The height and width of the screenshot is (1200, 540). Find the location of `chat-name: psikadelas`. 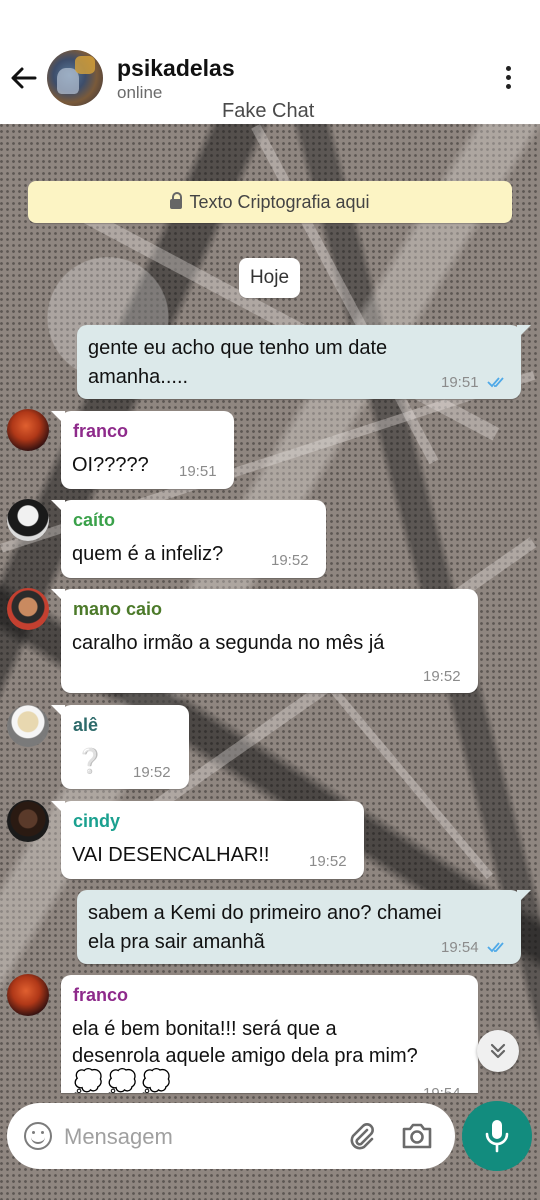

chat-name: psikadelas is located at coordinates (176, 68).